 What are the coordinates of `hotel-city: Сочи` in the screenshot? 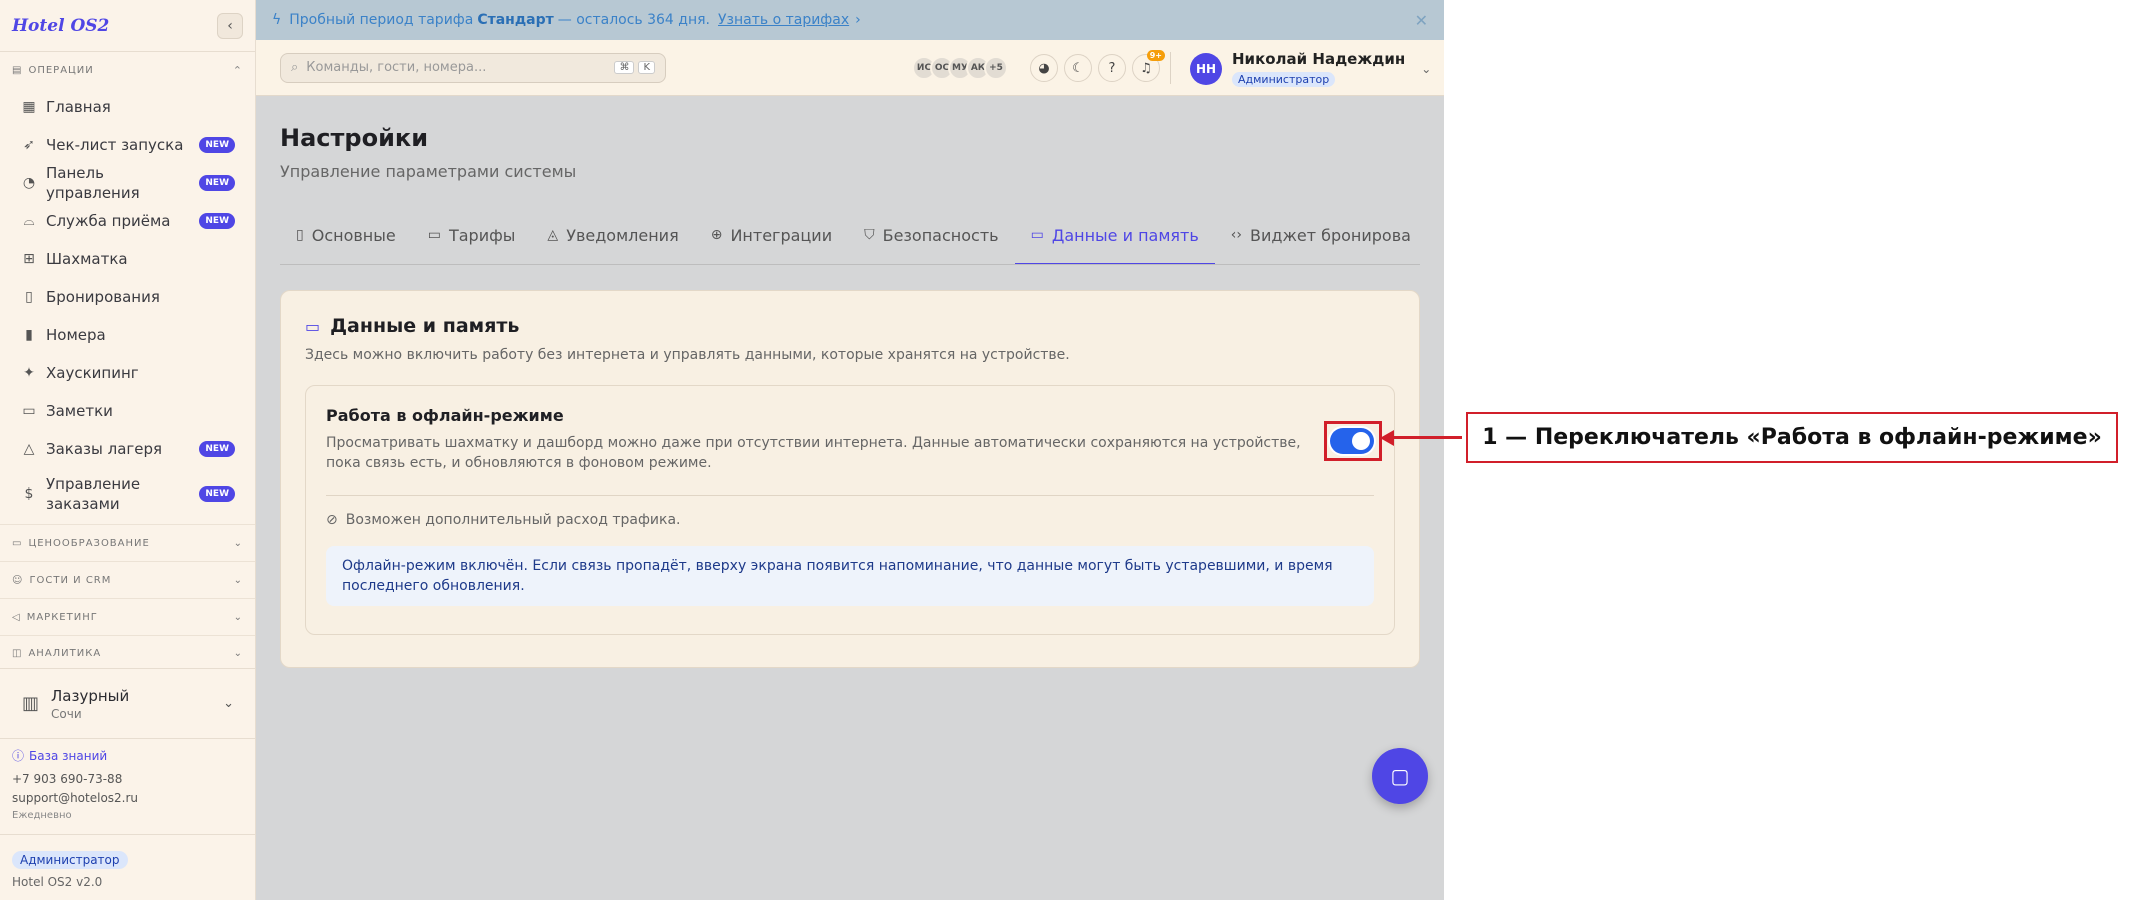 It's located at (66, 713).